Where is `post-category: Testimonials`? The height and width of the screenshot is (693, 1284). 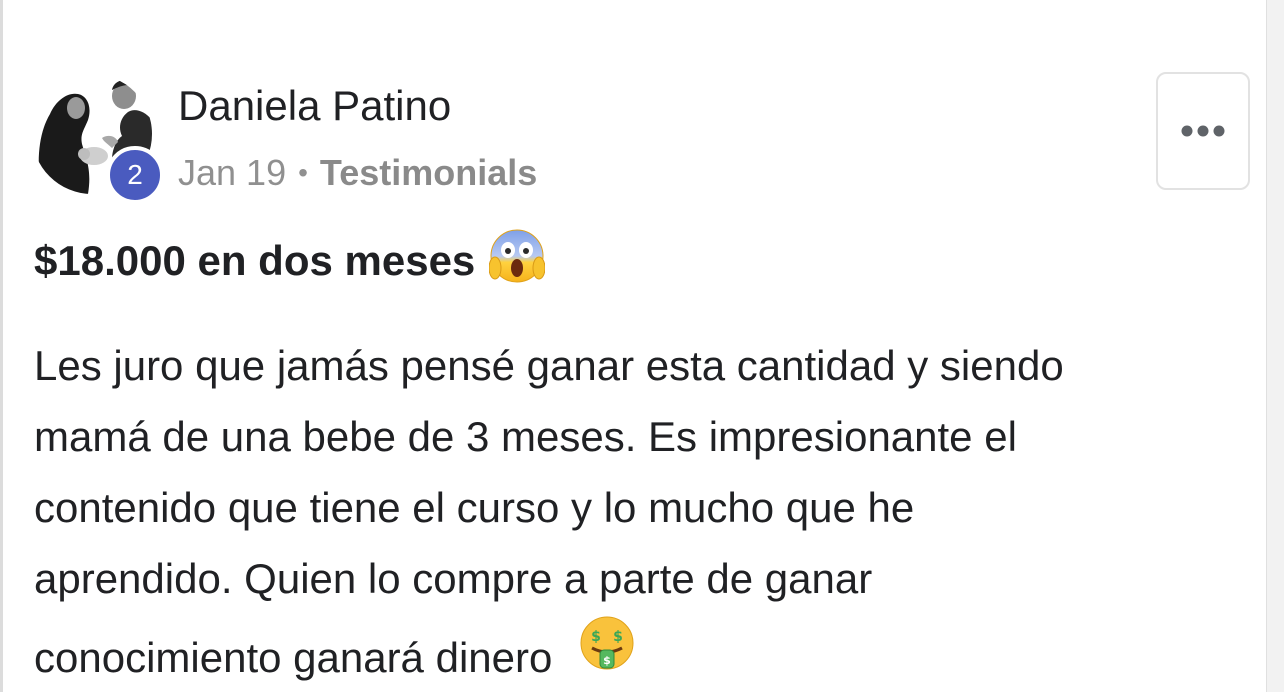 post-category: Testimonials is located at coordinates (428, 173).